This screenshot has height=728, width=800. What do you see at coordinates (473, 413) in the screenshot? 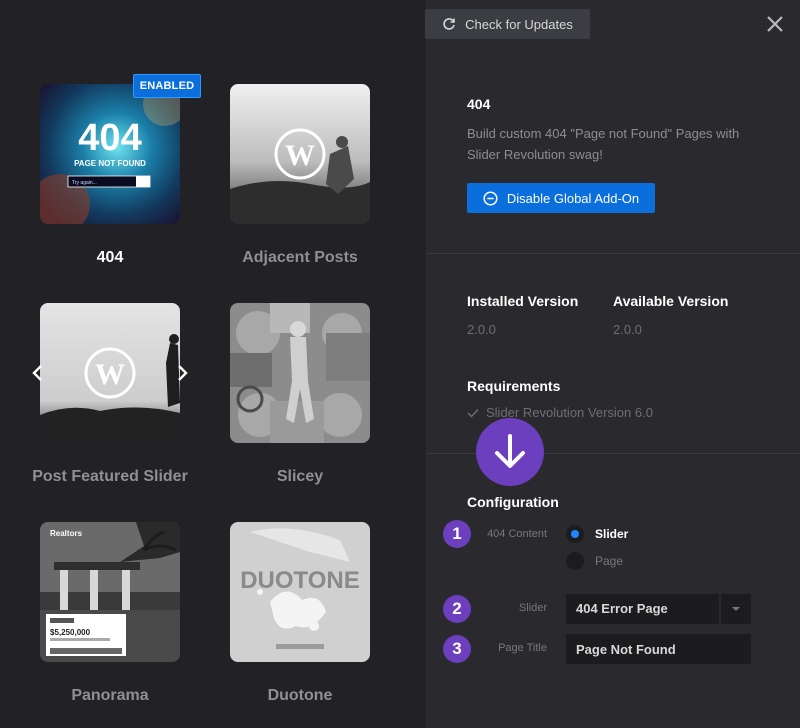
I see `check-icon` at bounding box center [473, 413].